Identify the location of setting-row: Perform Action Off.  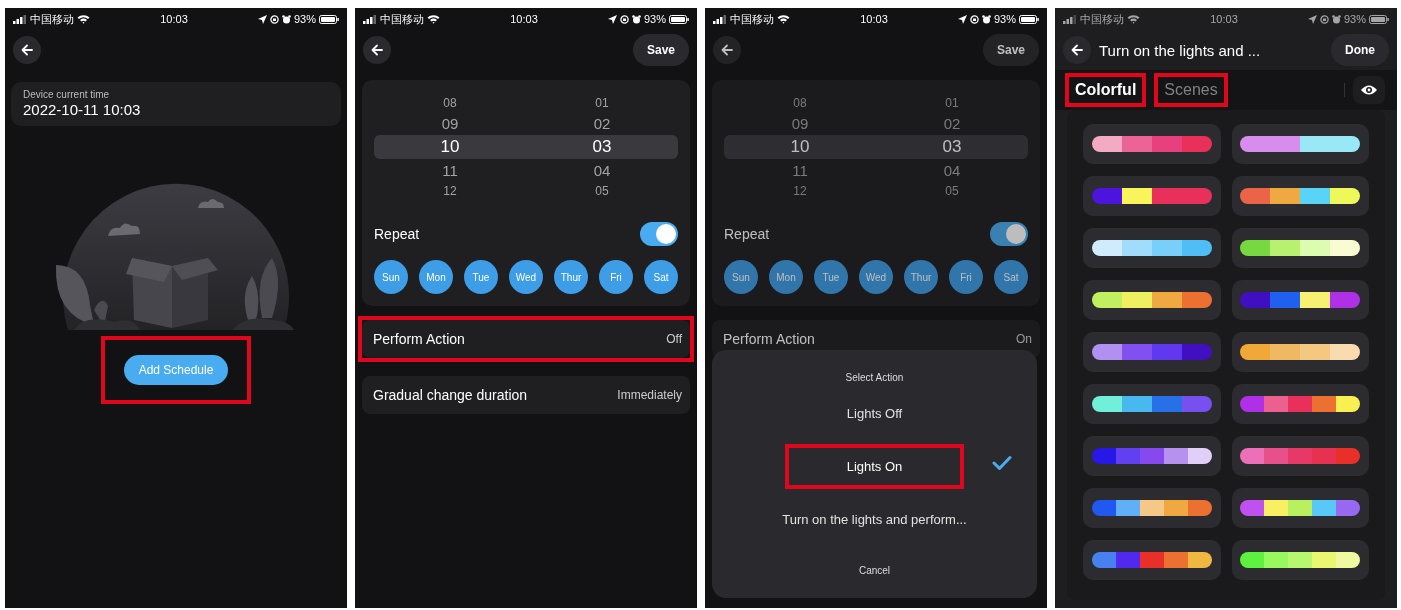
(526, 339).